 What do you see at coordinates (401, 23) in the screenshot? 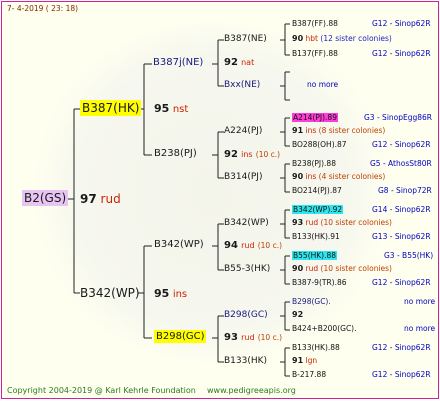
I see `gen4-code-1: G12 - Sinop62R` at bounding box center [401, 23].